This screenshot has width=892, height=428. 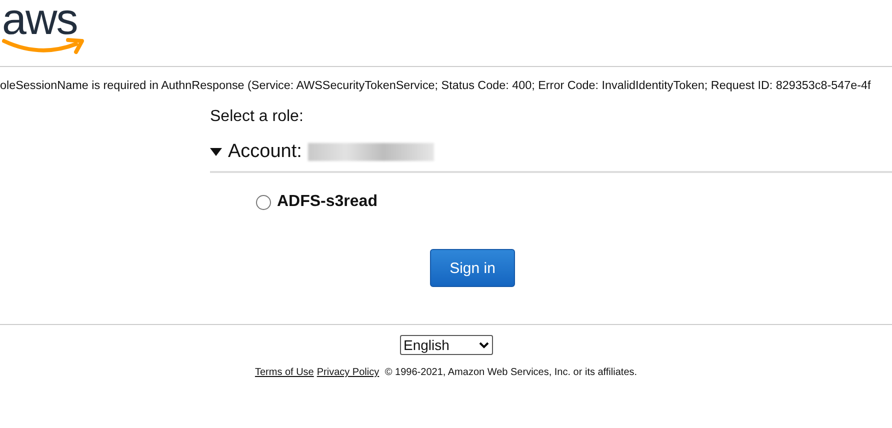 What do you see at coordinates (472, 268) in the screenshot?
I see `sign-in-button: Sign in` at bounding box center [472, 268].